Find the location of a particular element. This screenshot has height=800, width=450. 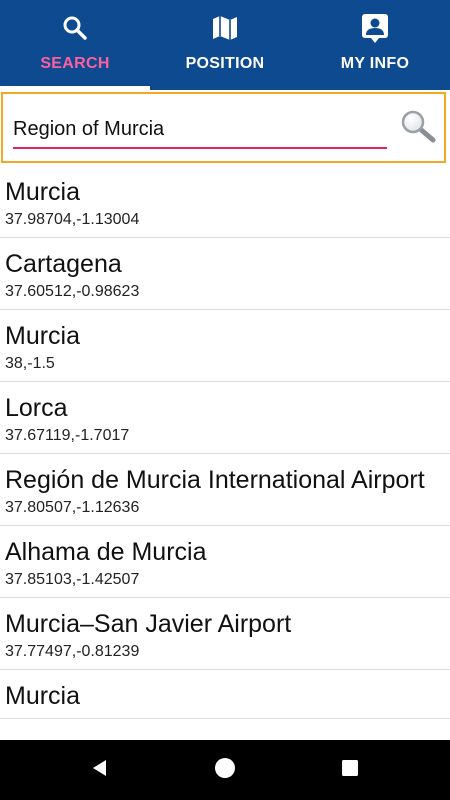

contact-icon is located at coordinates (375, 28).